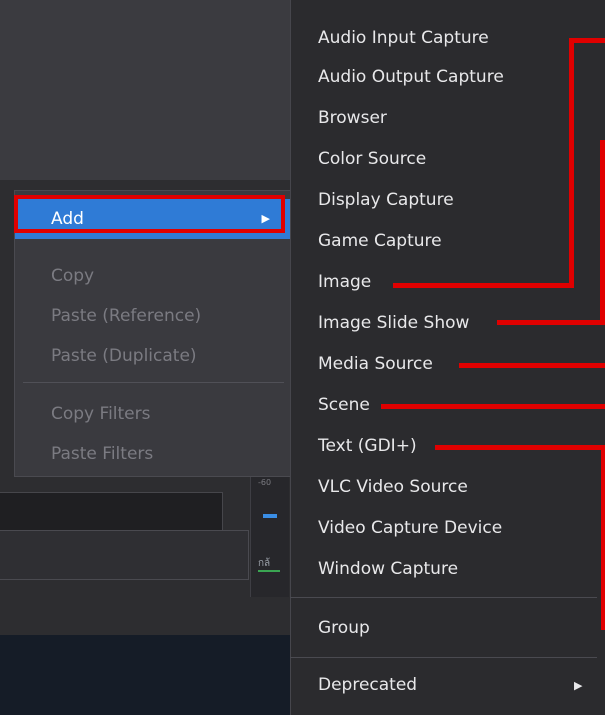  What do you see at coordinates (153, 382) in the screenshot?
I see `menu-separator` at bounding box center [153, 382].